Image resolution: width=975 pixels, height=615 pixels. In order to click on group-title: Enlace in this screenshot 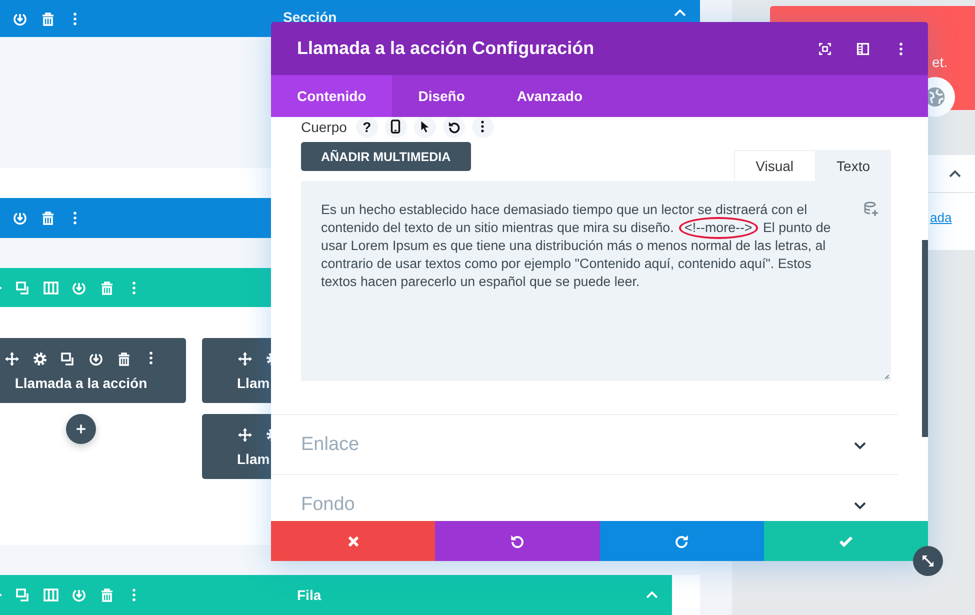, I will do `click(330, 445)`.